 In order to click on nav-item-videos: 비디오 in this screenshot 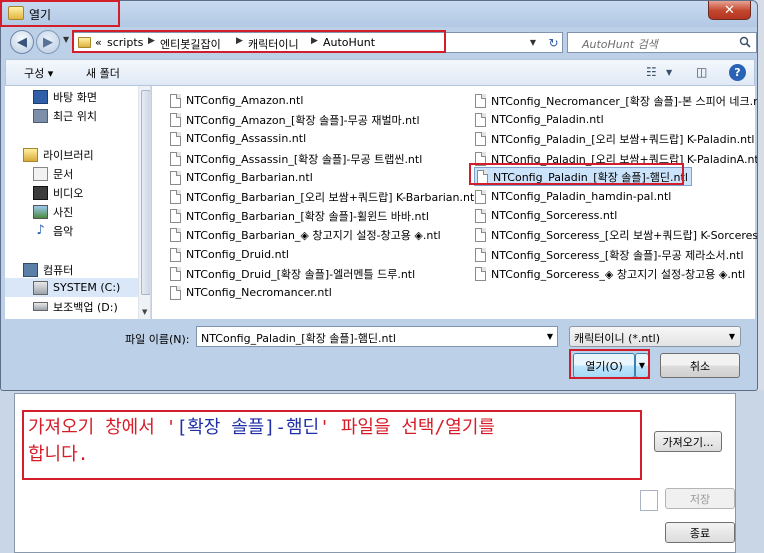, I will do `click(74, 192)`.